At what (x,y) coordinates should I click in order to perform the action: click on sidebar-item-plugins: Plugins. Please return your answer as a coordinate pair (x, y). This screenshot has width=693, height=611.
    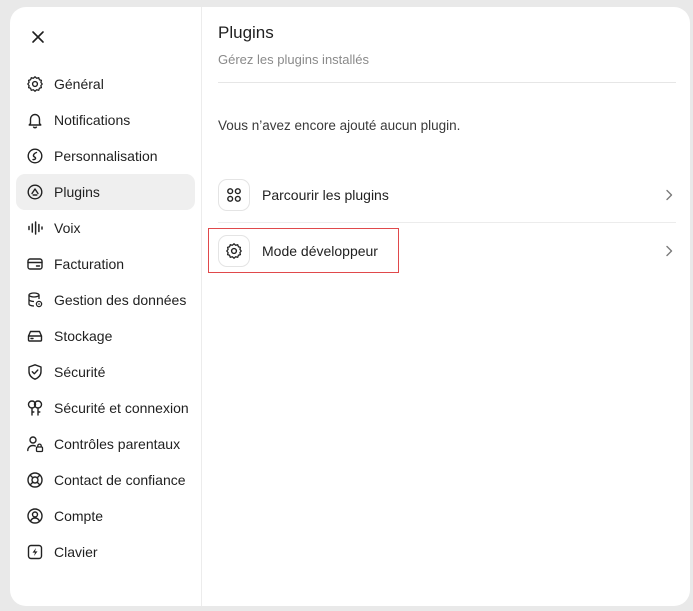
    Looking at the image, I should click on (105, 192).